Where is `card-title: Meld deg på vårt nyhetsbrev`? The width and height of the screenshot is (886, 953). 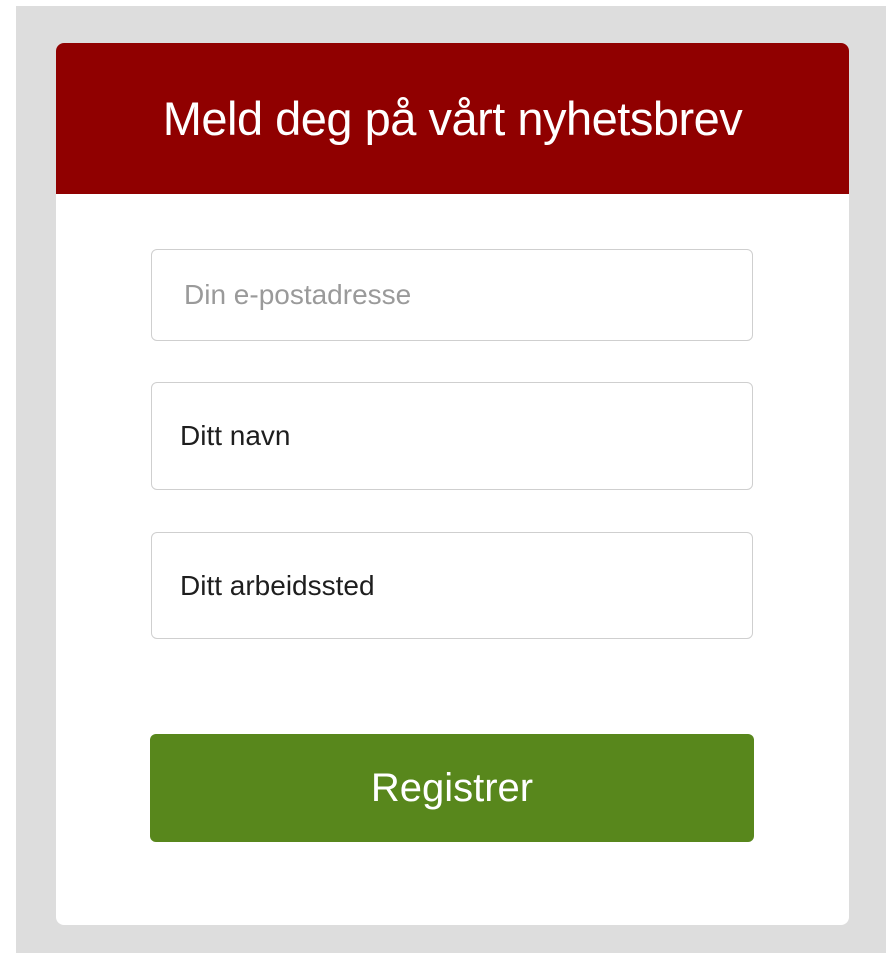 card-title: Meld deg på vårt nyhetsbrev is located at coordinates (452, 118).